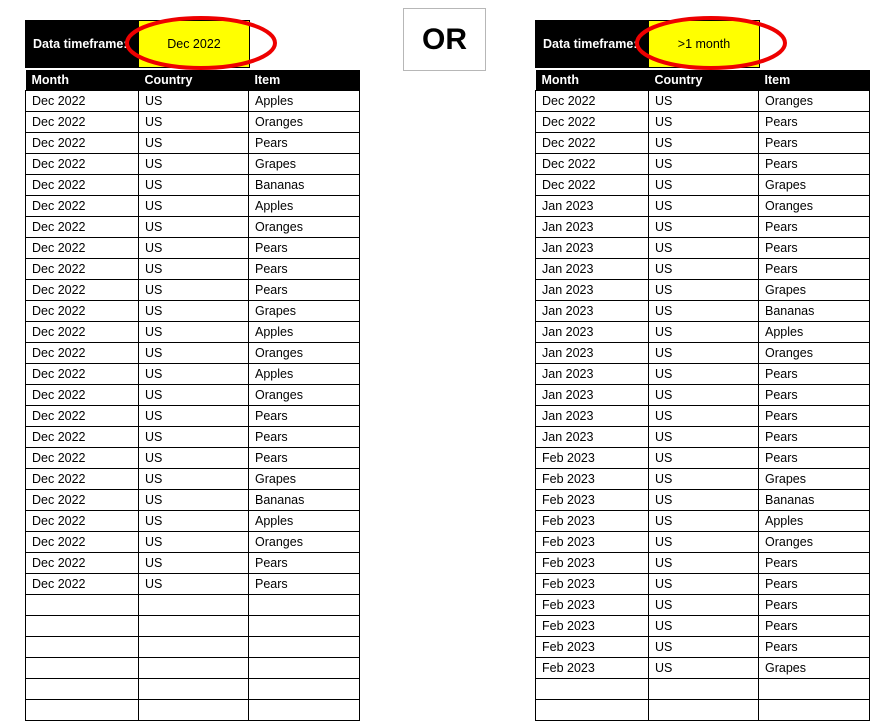 This screenshot has height=721, width=882. I want to click on column-header-item: Item, so click(814, 80).